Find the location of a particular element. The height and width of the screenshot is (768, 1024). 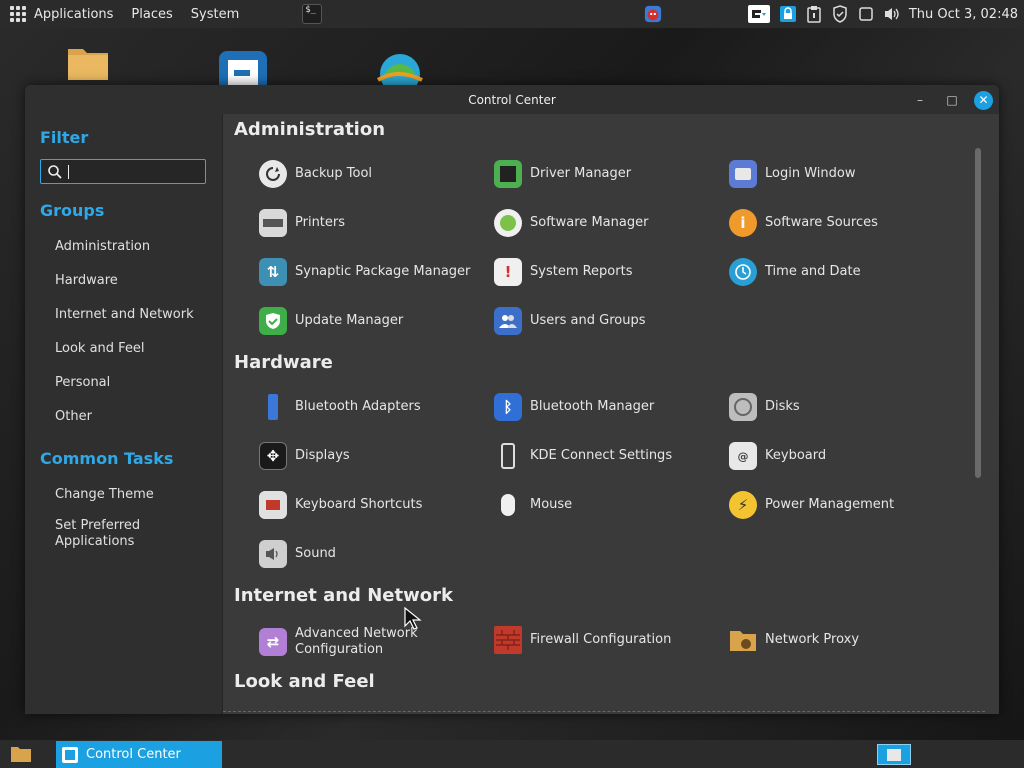

scrollbar is located at coordinates (978, 313).